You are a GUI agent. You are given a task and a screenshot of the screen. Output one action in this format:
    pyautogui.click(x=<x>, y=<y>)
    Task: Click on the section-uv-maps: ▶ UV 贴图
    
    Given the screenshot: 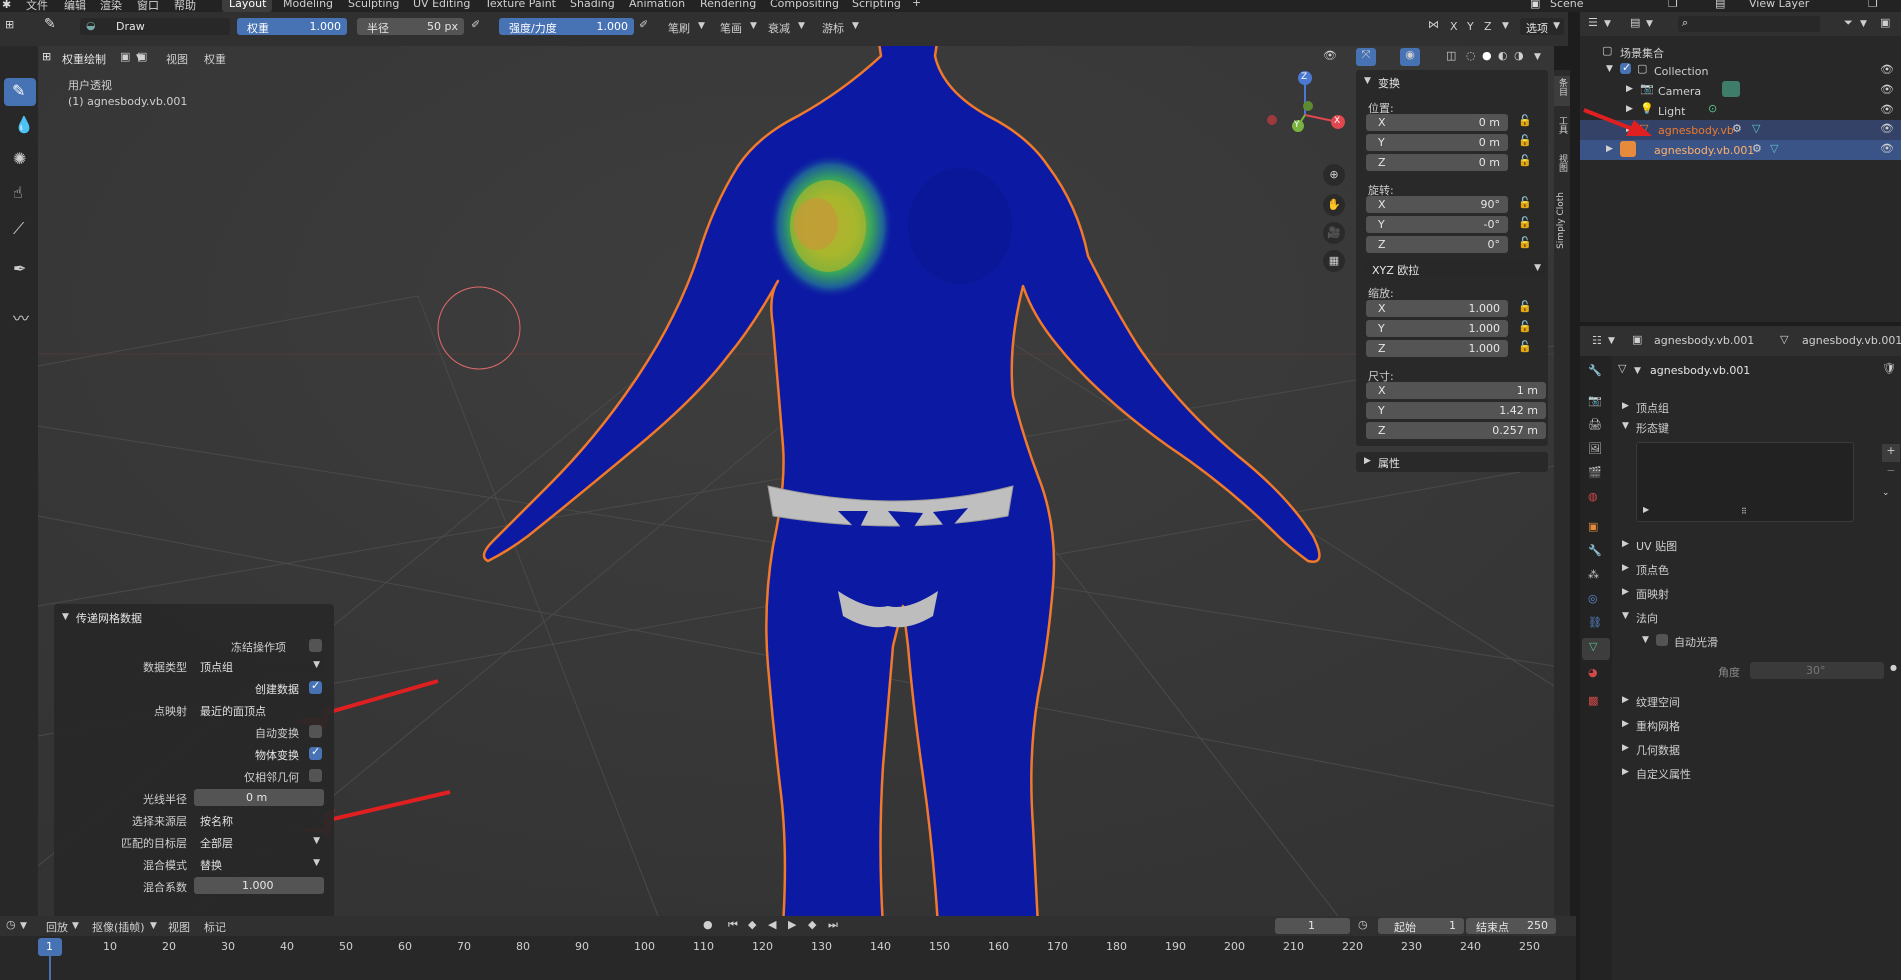 What is the action you would take?
    pyautogui.click(x=1758, y=546)
    